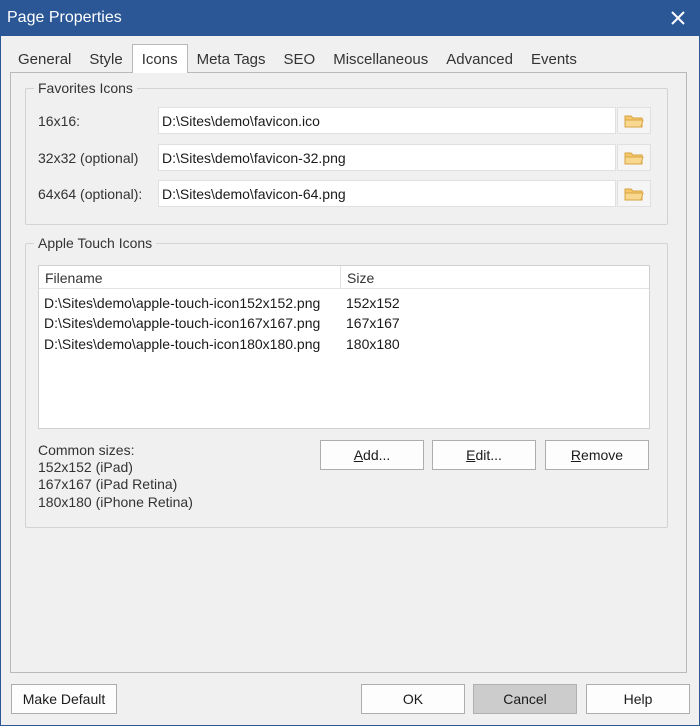 The width and height of the screenshot is (700, 726). What do you see at coordinates (86, 450) in the screenshot?
I see `common-sizes-heading: Common sizes:` at bounding box center [86, 450].